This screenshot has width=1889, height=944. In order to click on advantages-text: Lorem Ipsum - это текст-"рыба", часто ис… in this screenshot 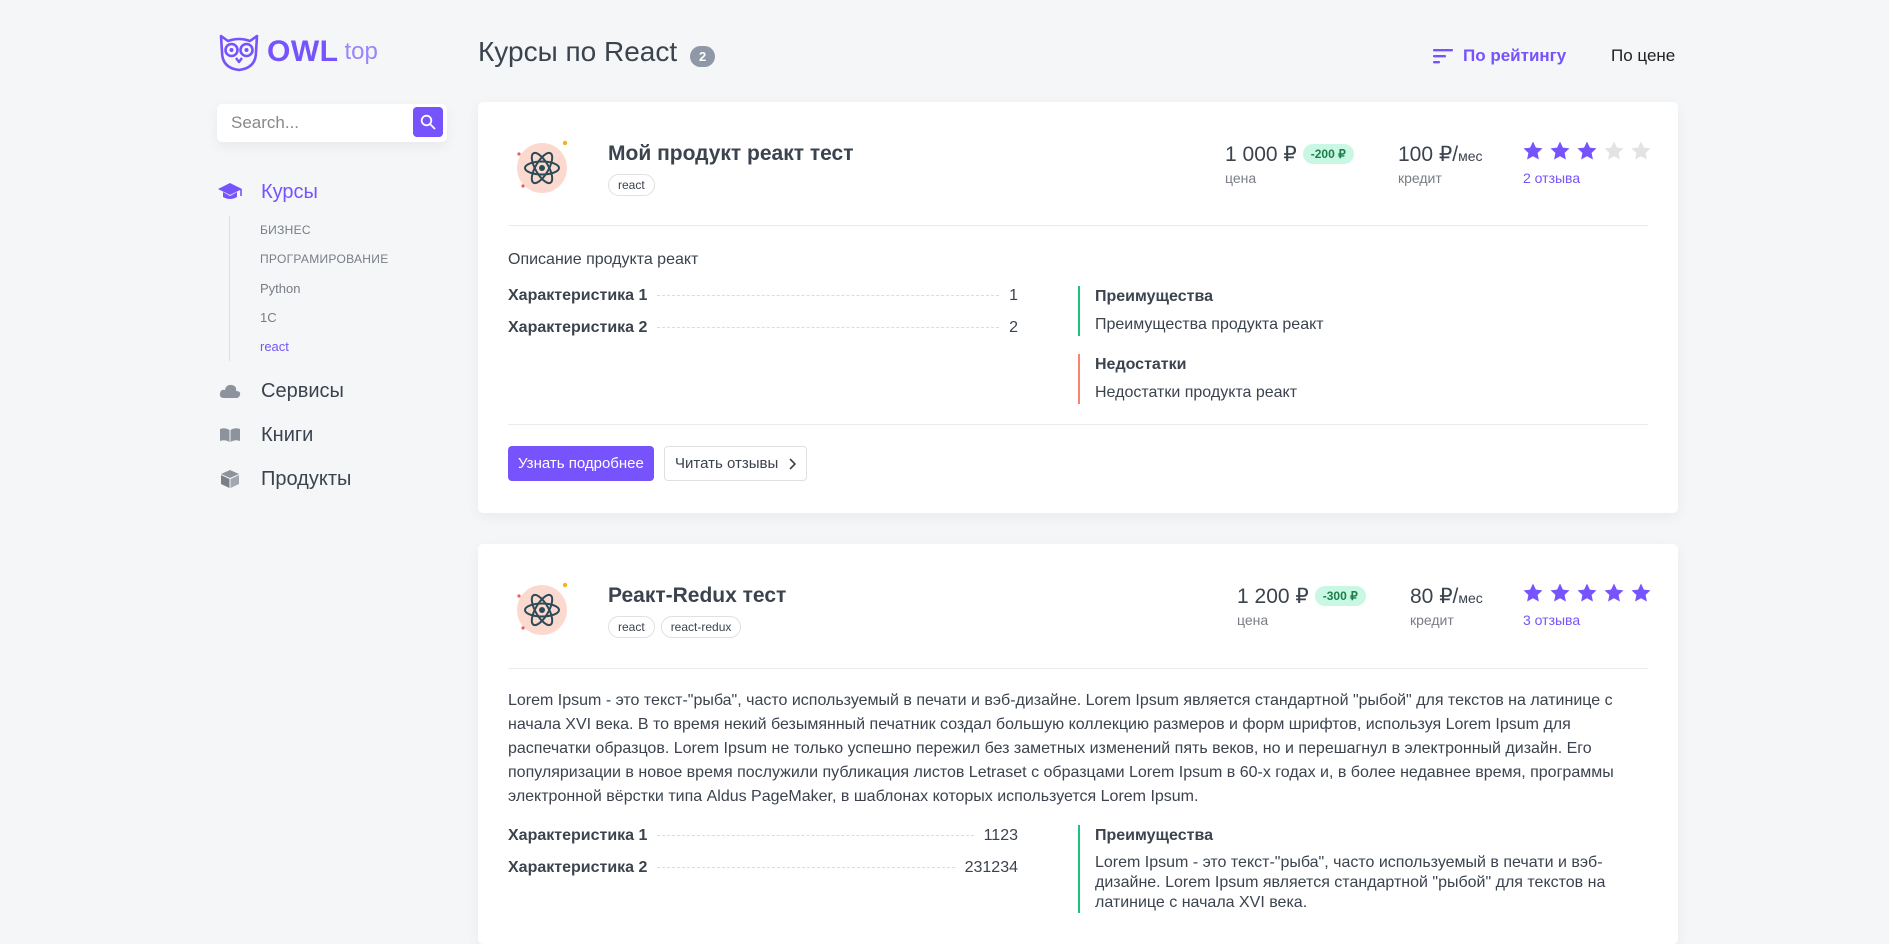, I will do `click(1350, 882)`.